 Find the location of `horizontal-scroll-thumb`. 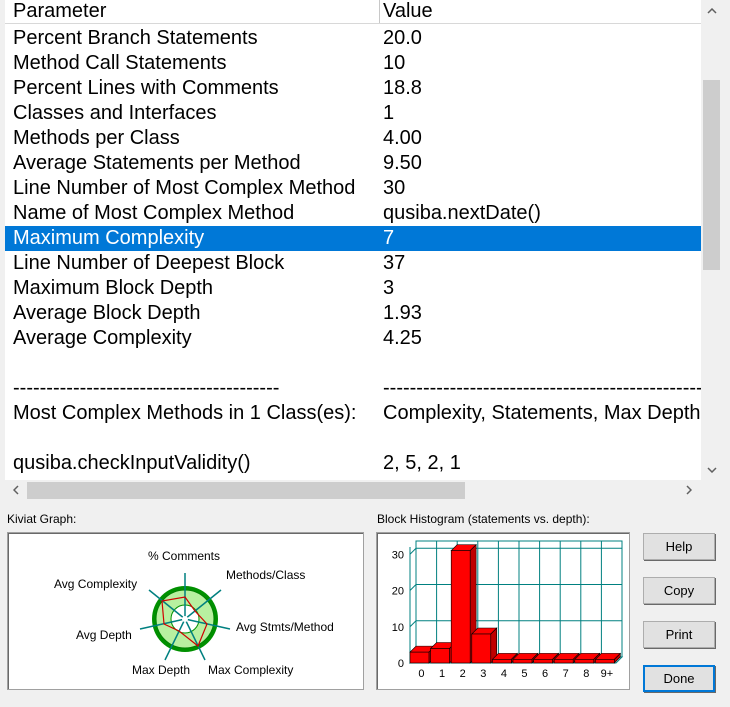

horizontal-scroll-thumb is located at coordinates (246, 490).